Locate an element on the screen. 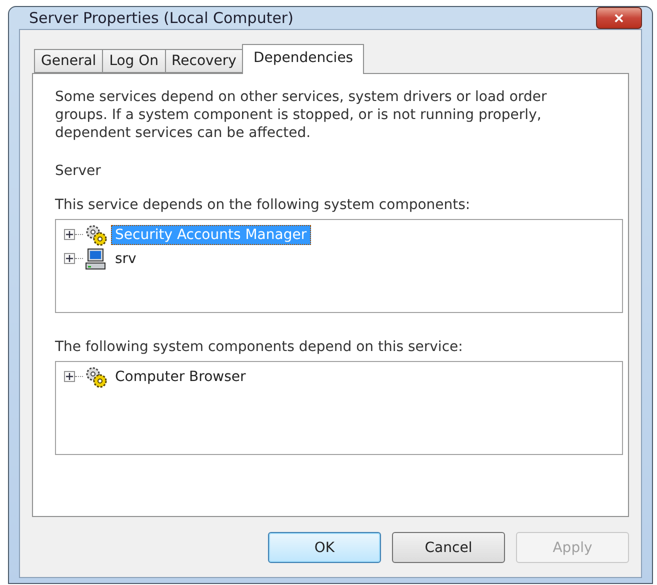  dialog-button: Cancel is located at coordinates (448, 547).